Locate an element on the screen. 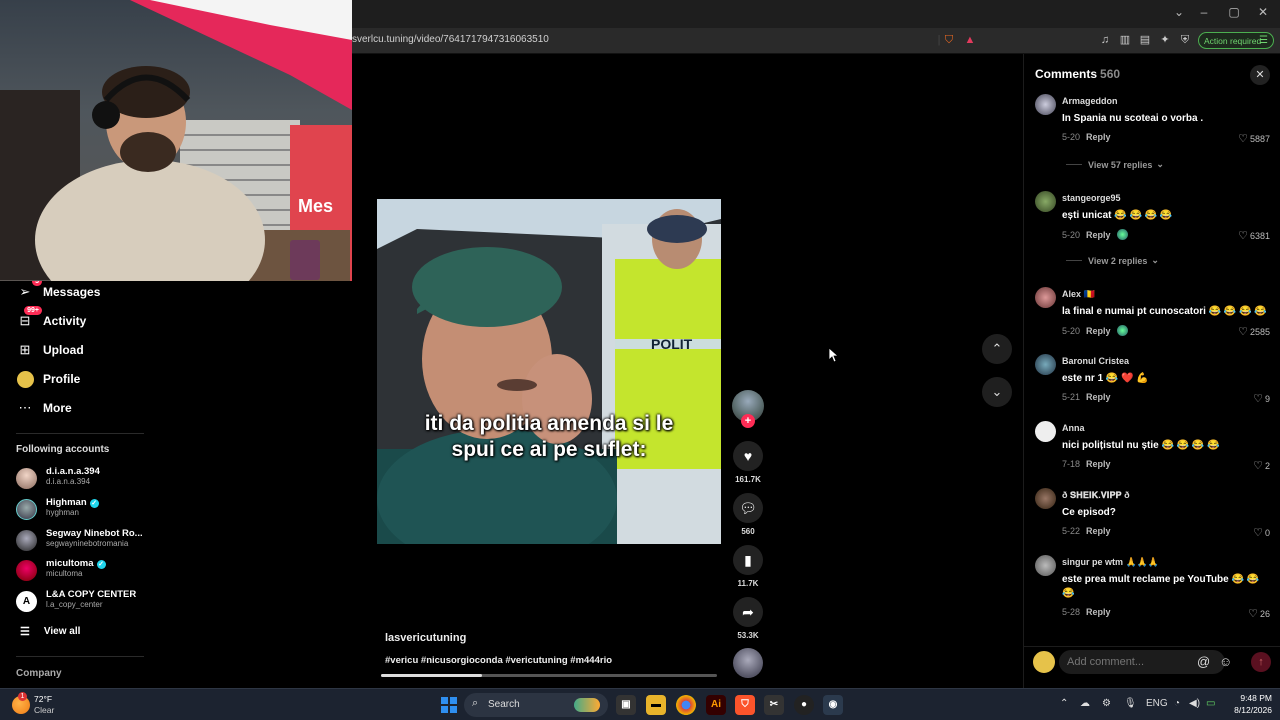 Image resolution: width=1280 pixels, height=720 pixels. mention-icon: @ is located at coordinates (1203, 661).